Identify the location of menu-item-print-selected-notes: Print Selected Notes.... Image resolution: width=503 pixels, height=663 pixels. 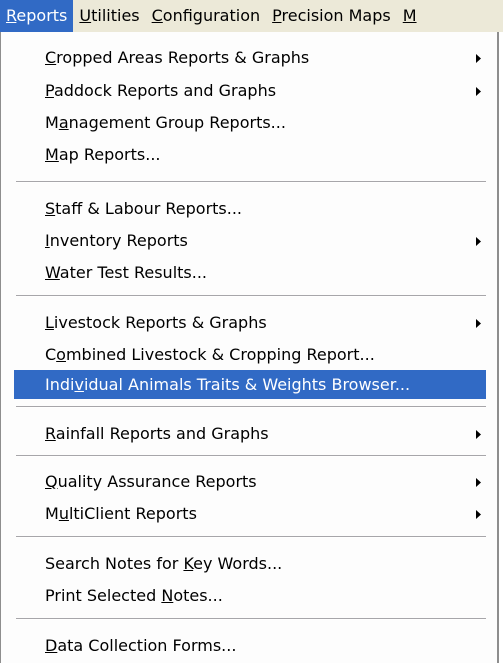
(250, 596).